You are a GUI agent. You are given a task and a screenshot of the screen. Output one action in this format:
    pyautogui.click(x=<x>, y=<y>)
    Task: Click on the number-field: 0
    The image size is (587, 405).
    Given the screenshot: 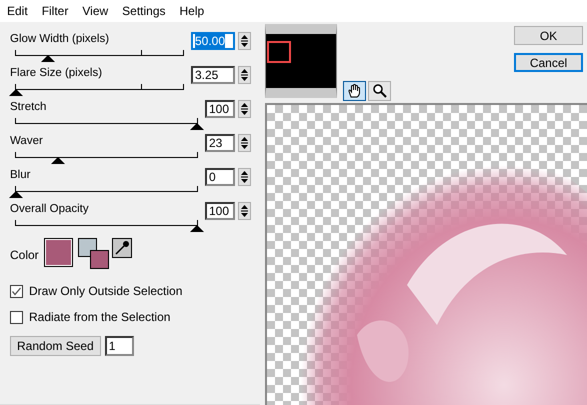 What is the action you would take?
    pyautogui.click(x=220, y=177)
    